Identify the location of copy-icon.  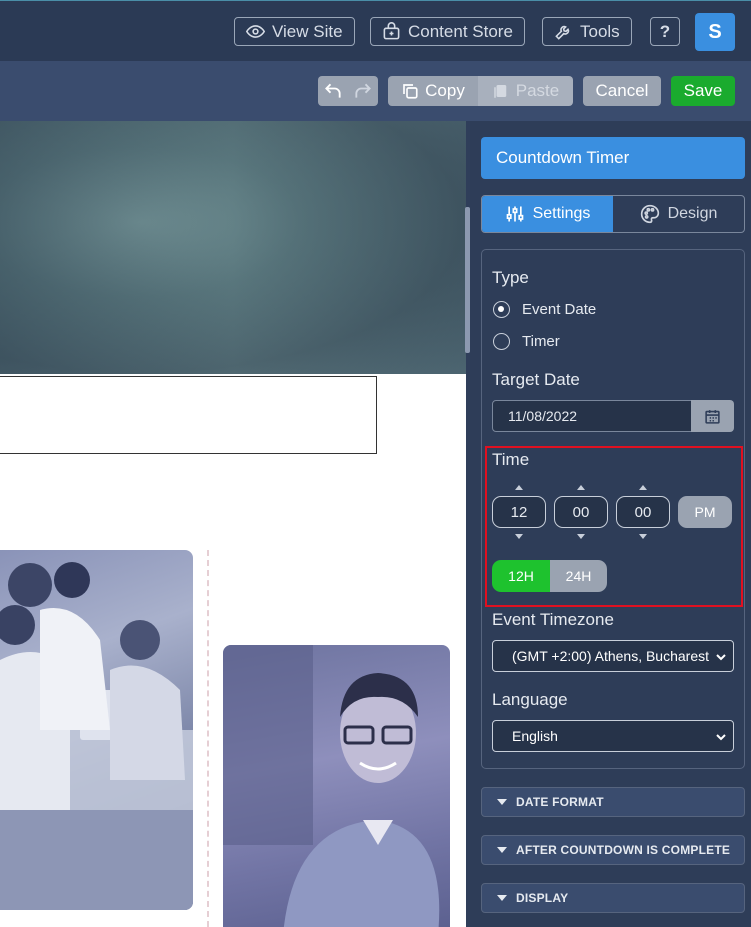
(410, 91).